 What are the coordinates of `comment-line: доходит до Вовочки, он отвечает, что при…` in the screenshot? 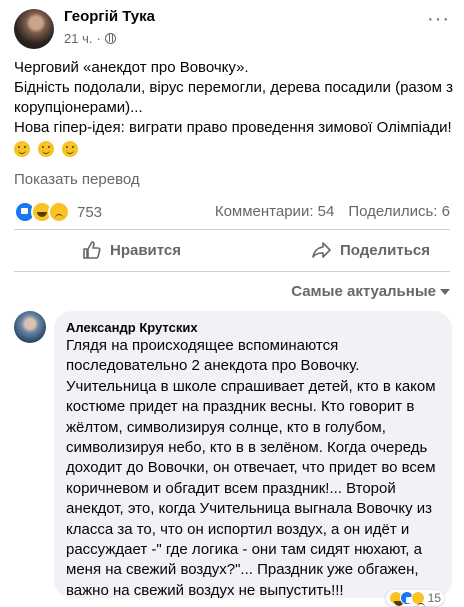 It's located at (251, 468).